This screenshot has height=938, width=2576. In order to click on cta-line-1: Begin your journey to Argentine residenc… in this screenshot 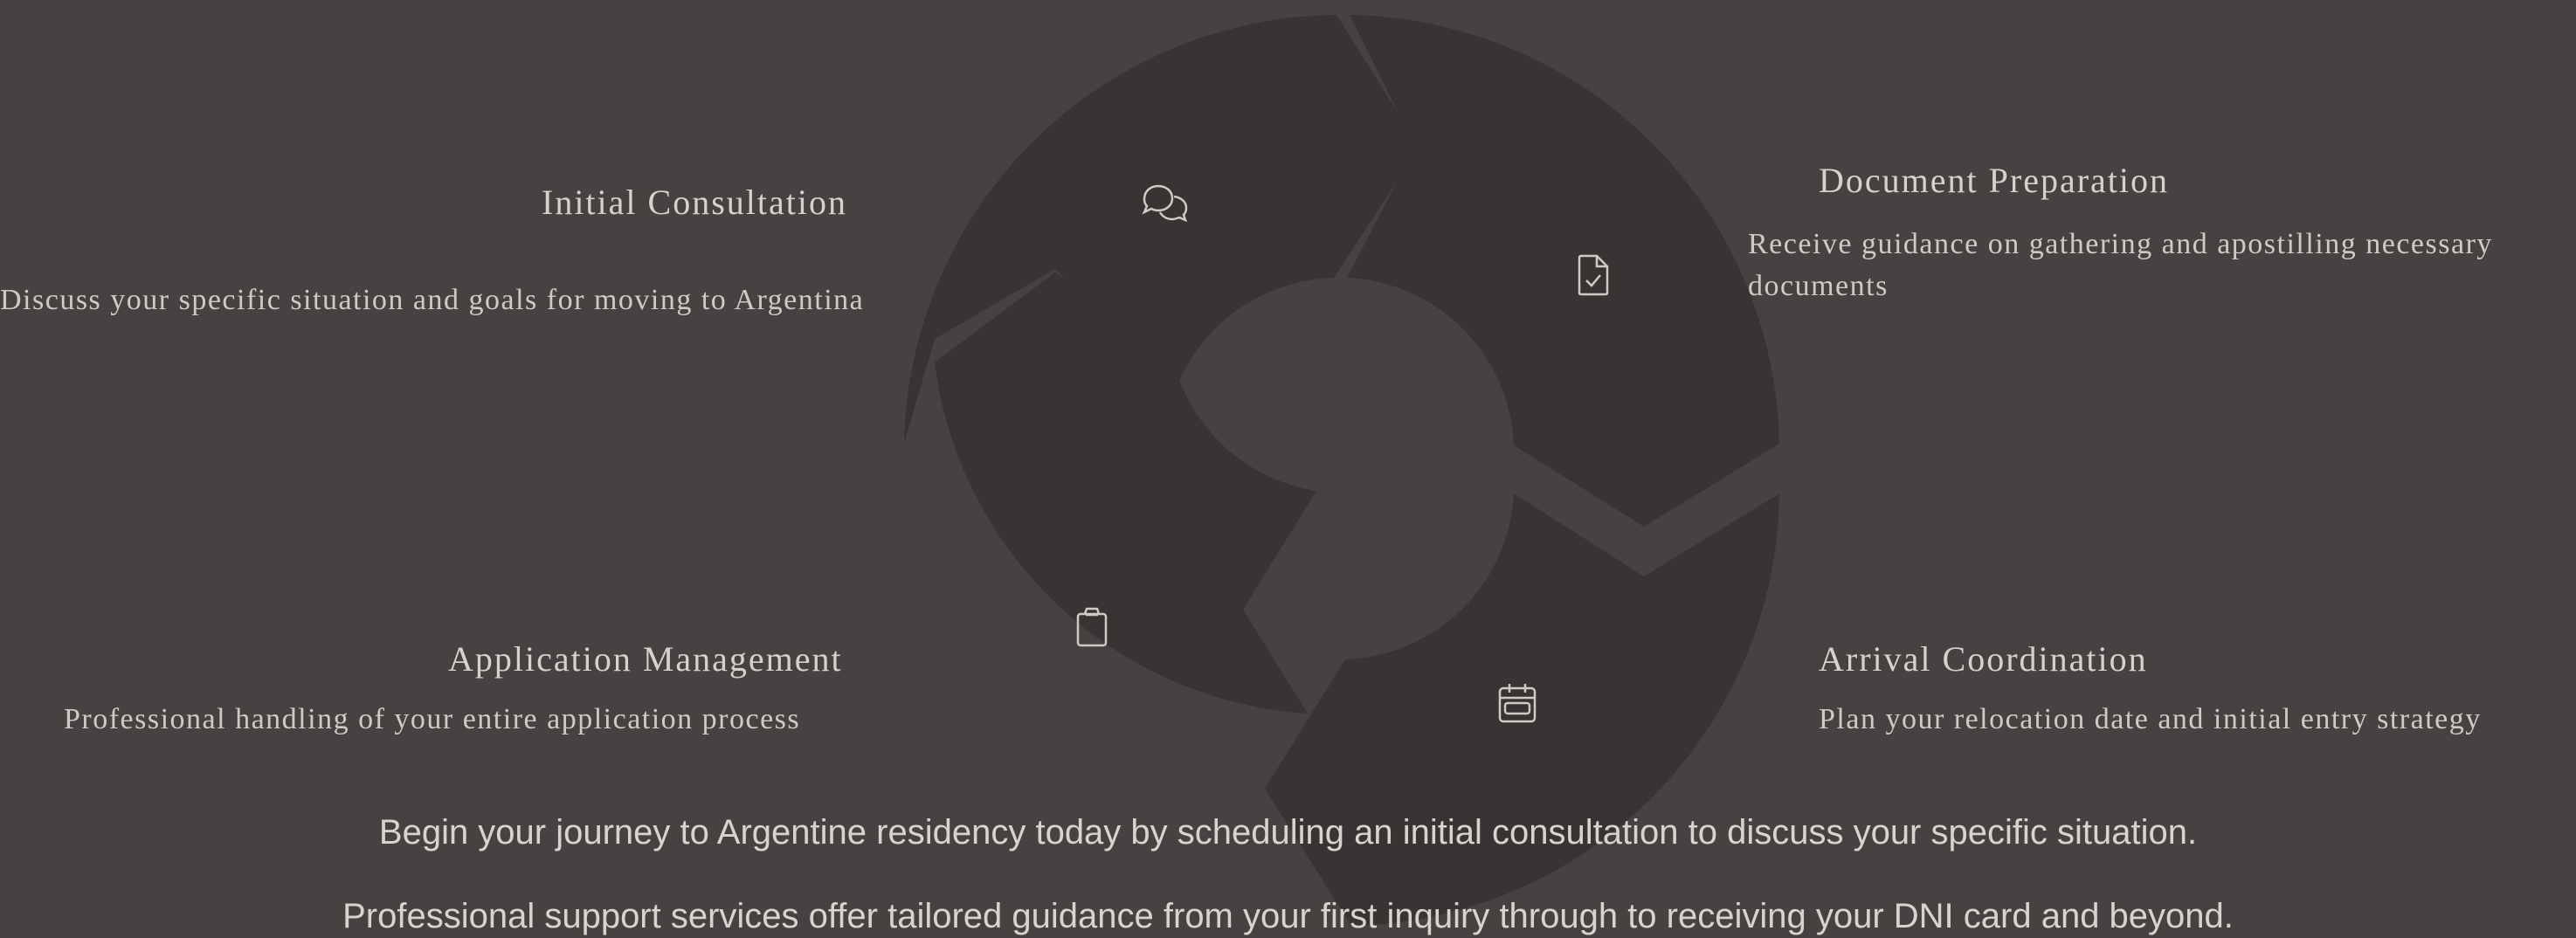, I will do `click(1288, 833)`.